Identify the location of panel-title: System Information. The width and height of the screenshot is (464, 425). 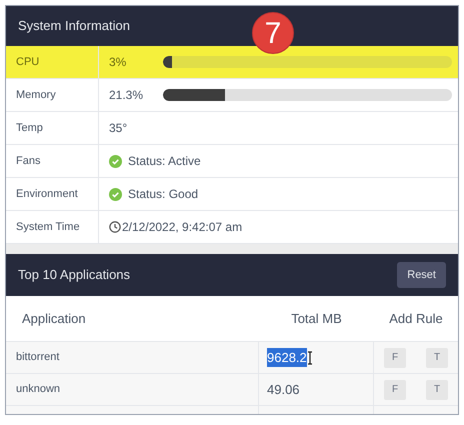
(74, 26).